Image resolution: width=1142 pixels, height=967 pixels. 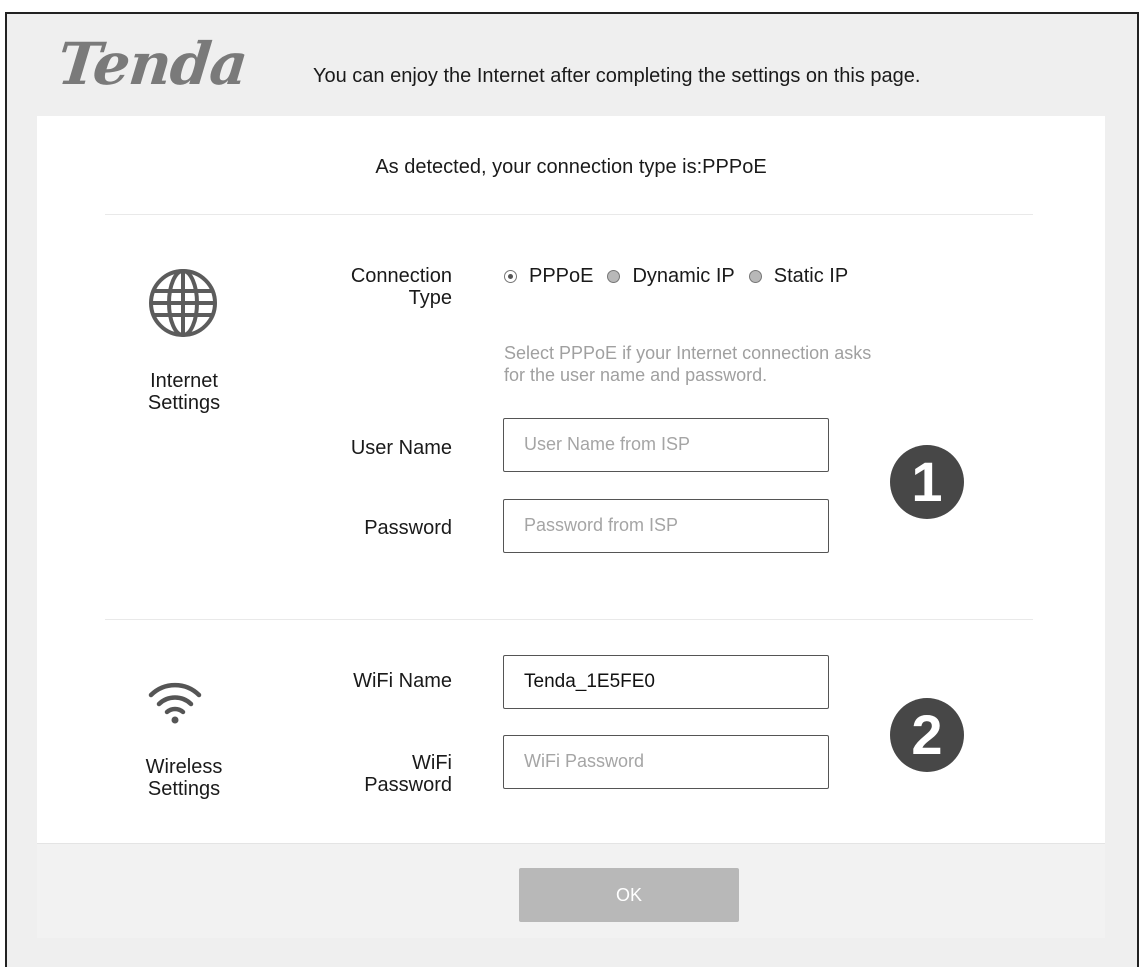 What do you see at coordinates (666, 762) in the screenshot?
I see `wifi-password-input: WiFi Password` at bounding box center [666, 762].